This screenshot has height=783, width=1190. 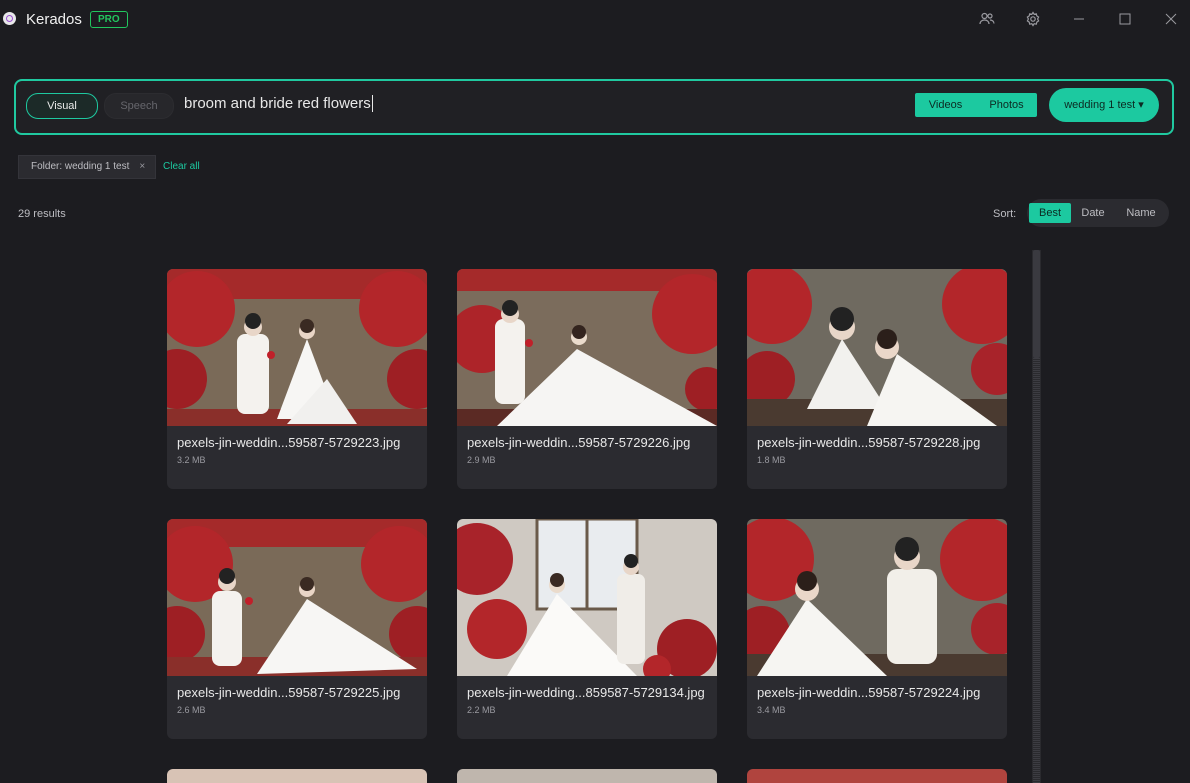 I want to click on visual-mode-button: Visual, so click(x=62, y=106).